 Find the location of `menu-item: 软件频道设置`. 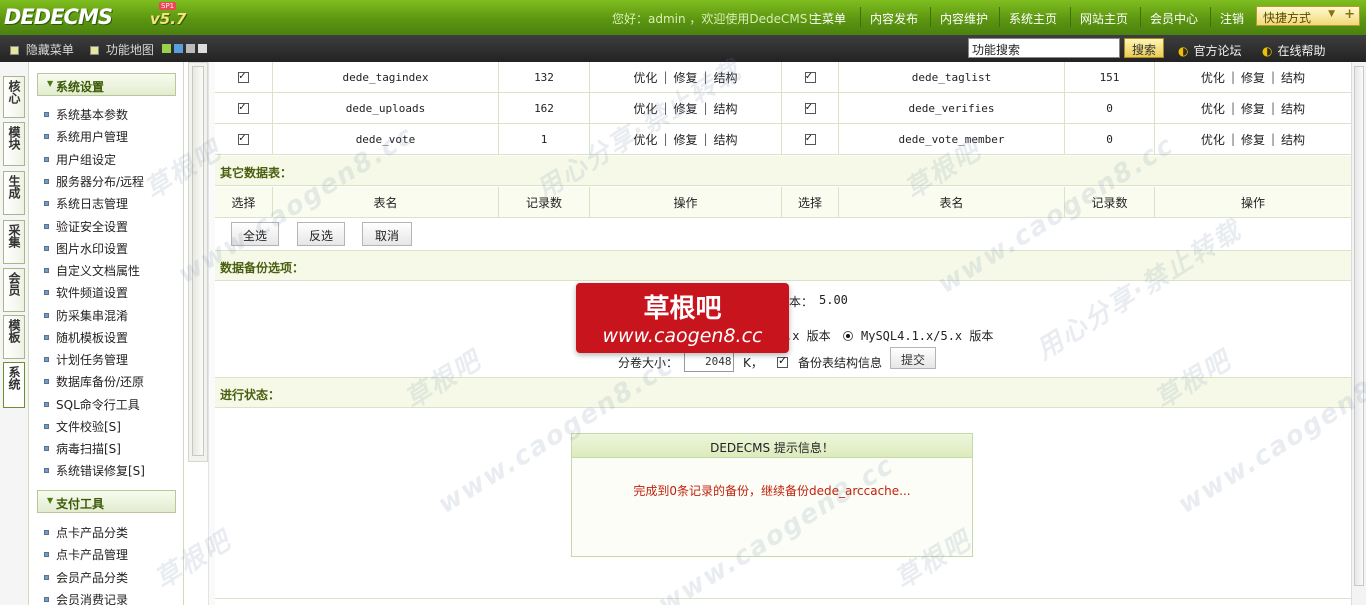

menu-item: 软件频道设置 is located at coordinates (86, 292).